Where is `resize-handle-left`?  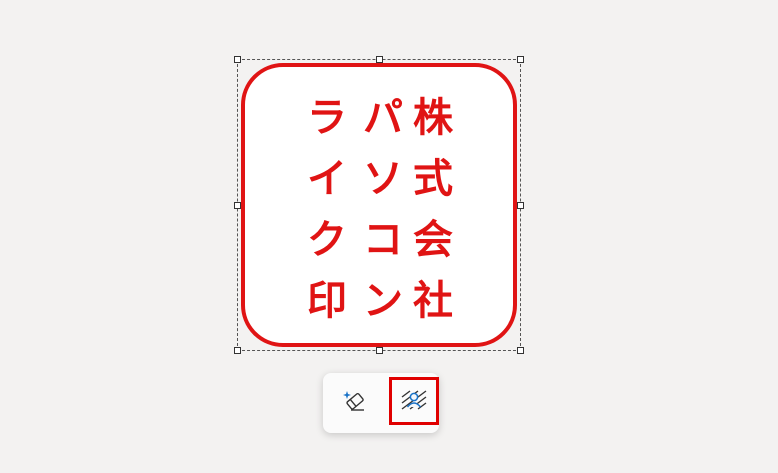
resize-handle-left is located at coordinates (237, 205).